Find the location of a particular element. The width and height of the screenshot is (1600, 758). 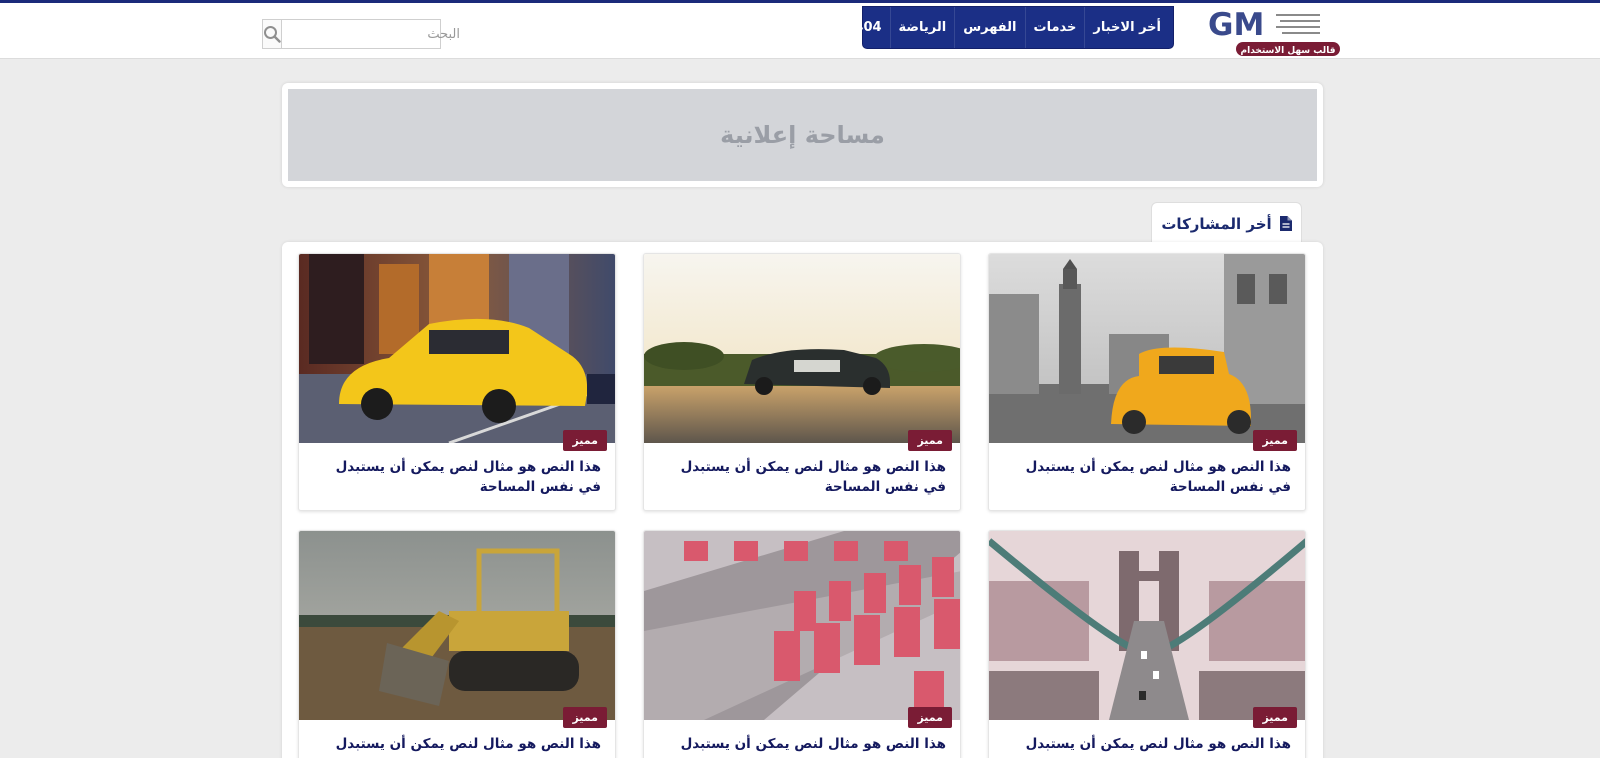

search-box is located at coordinates (365, 34).